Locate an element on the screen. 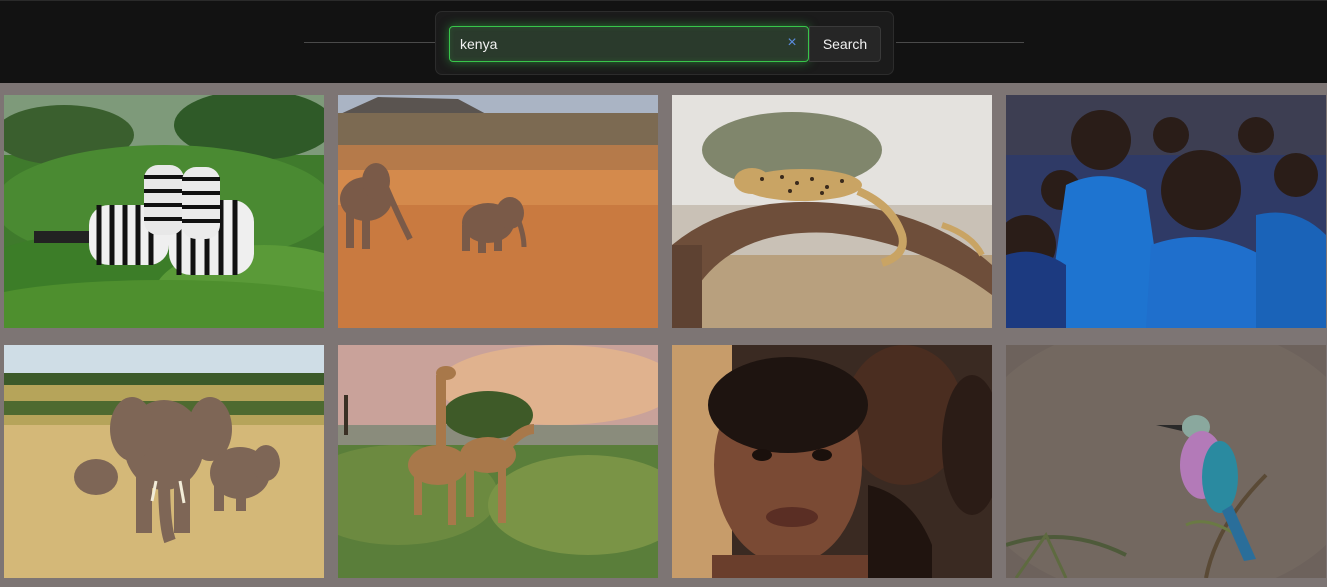  divider-right is located at coordinates (960, 42).